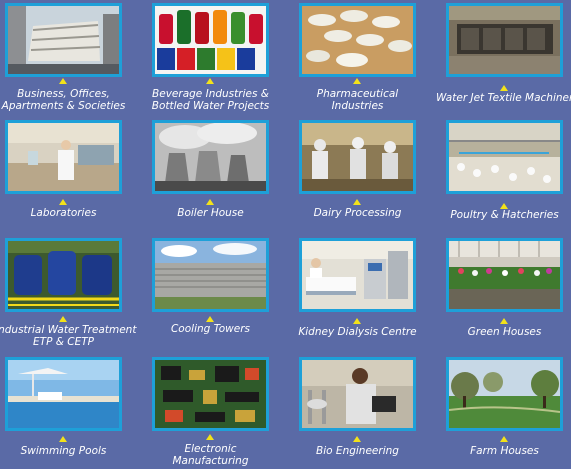  What do you see at coordinates (504, 40) in the screenshot?
I see `textile-machinery-photo` at bounding box center [504, 40].